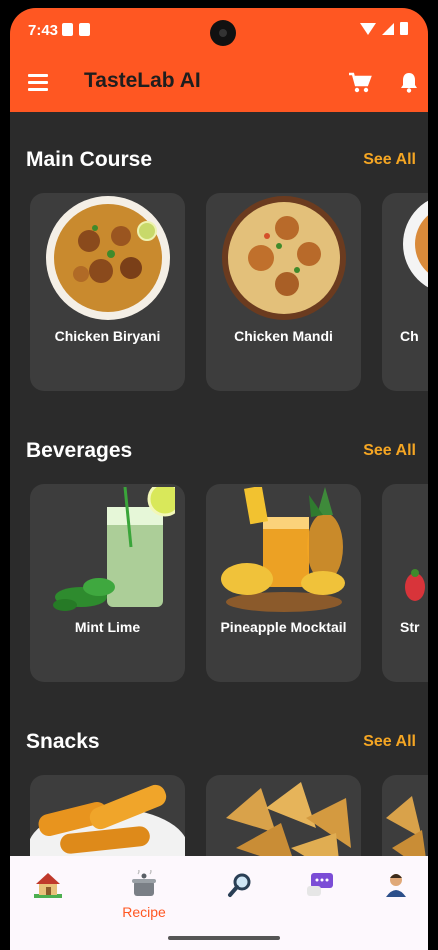 The image size is (438, 950). Describe the element at coordinates (368, 28) in the screenshot. I see `wifi-icon` at that location.